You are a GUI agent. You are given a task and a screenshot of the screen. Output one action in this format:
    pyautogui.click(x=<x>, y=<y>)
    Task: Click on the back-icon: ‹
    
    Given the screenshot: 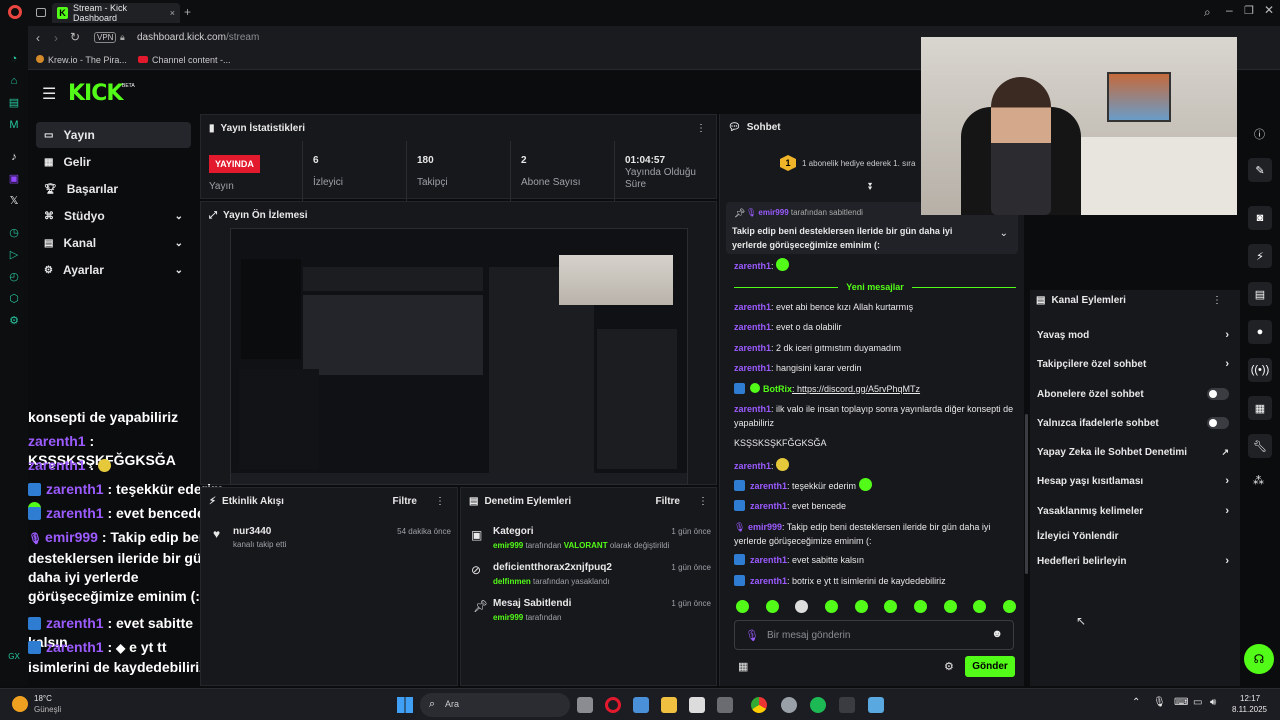 What is the action you would take?
    pyautogui.click(x=38, y=38)
    